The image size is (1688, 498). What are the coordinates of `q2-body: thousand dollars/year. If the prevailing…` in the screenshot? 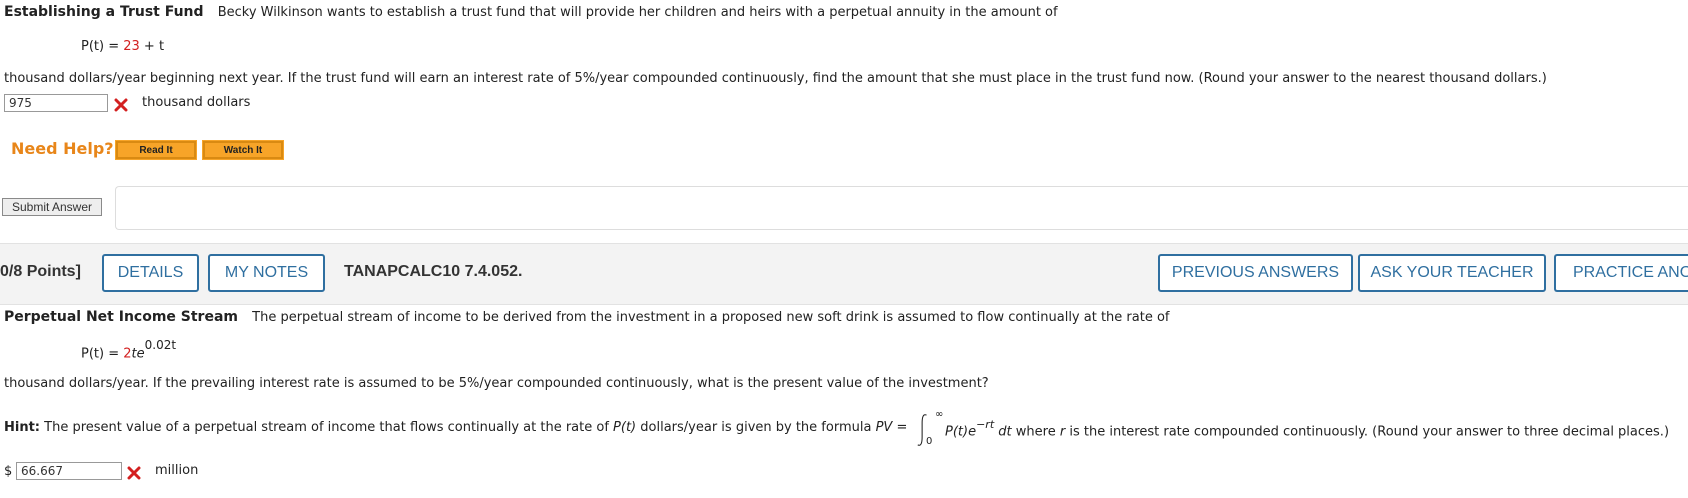 It's located at (496, 383).